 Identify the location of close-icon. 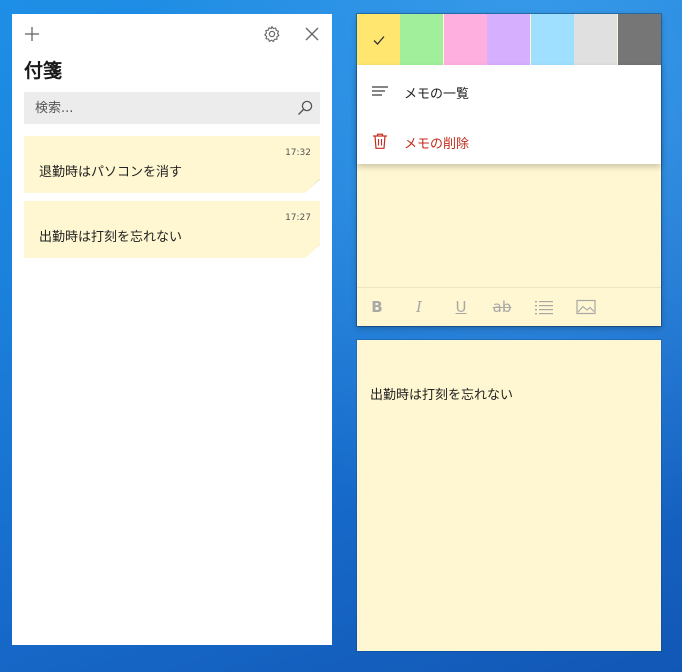
(312, 34).